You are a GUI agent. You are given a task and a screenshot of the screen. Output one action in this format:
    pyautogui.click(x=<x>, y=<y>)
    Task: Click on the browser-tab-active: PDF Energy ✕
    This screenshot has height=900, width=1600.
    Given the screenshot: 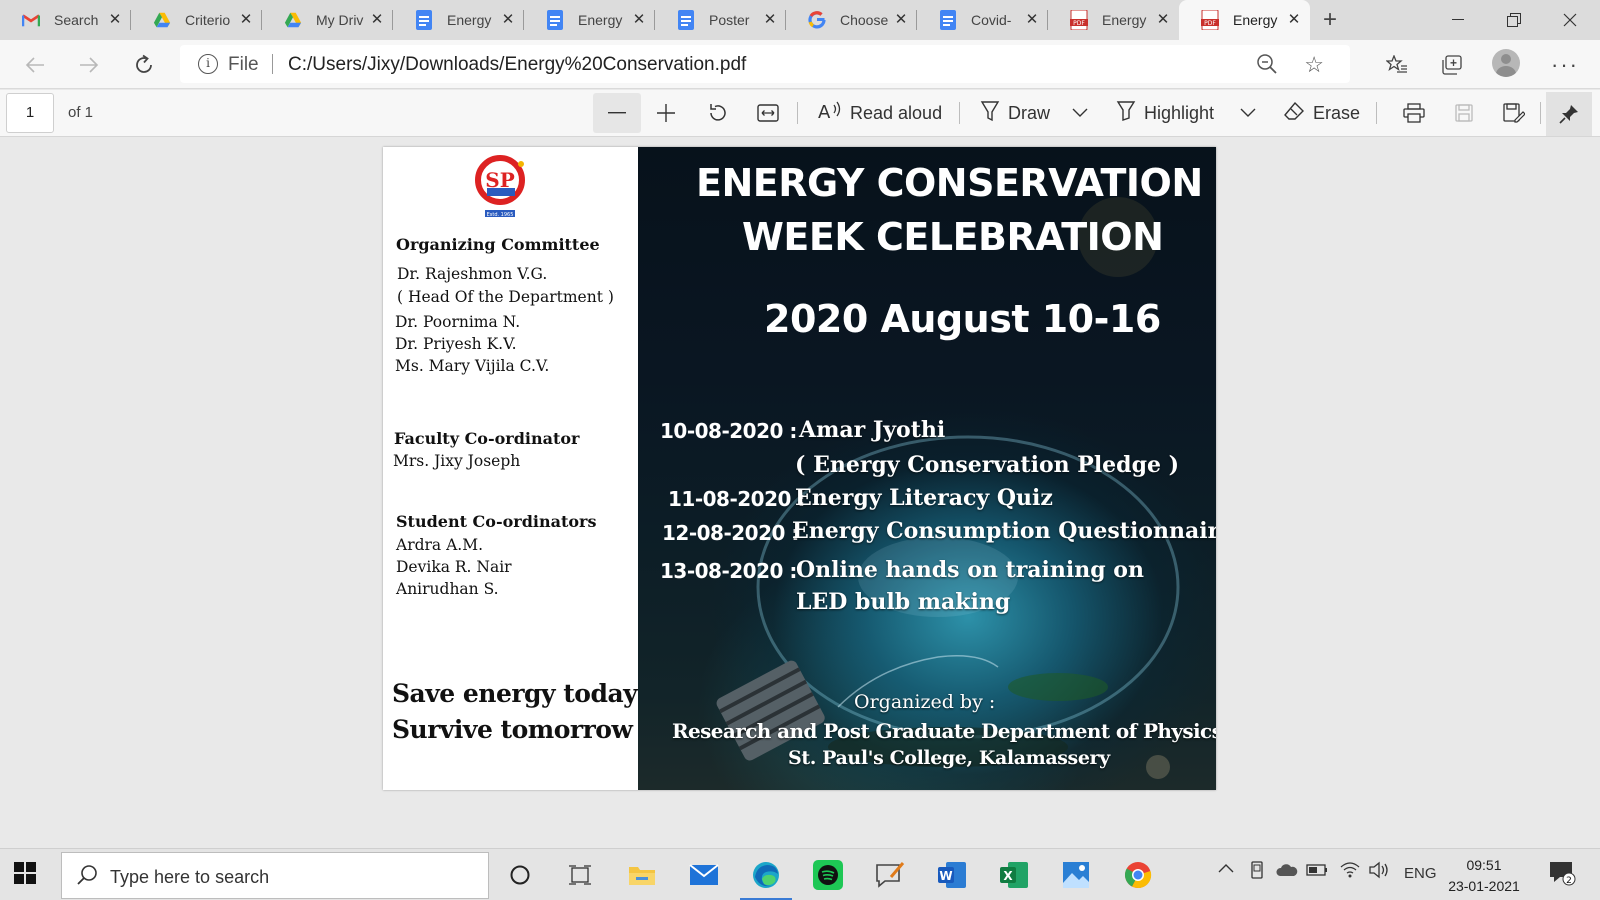 What is the action you would take?
    pyautogui.click(x=1244, y=20)
    